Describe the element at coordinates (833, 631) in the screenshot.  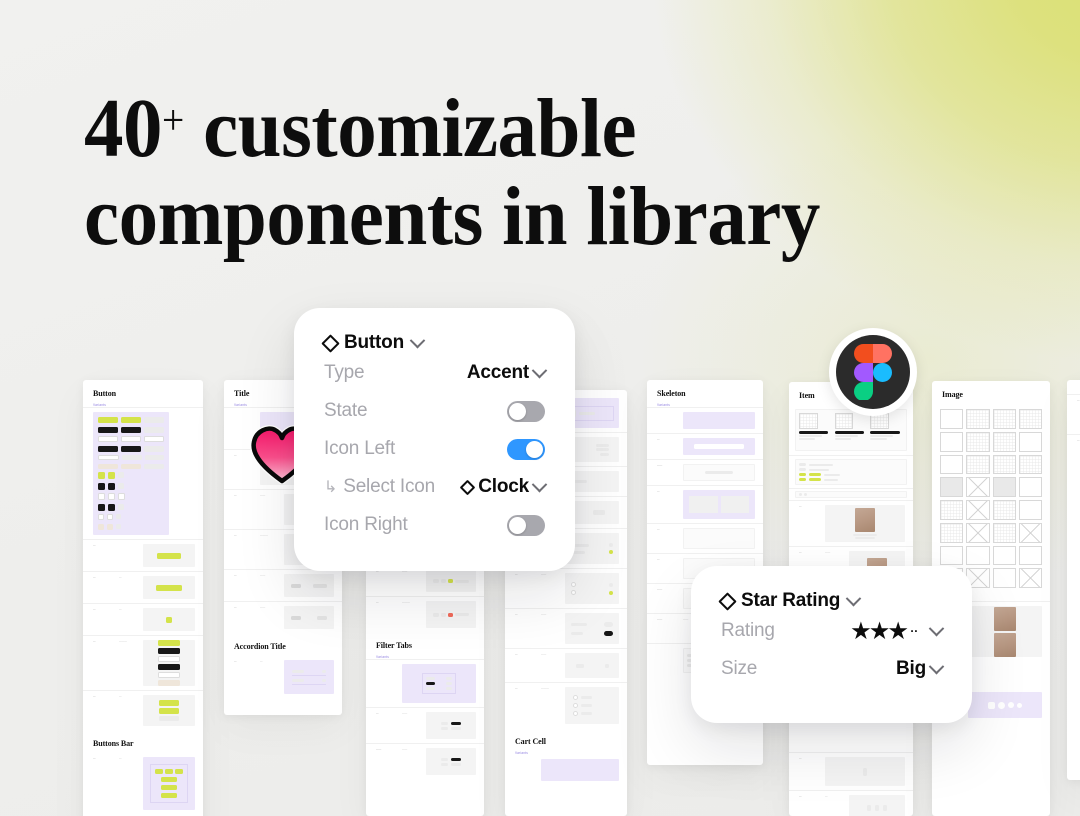
I see `property-row-rating: Rating ★★★ ··` at that location.